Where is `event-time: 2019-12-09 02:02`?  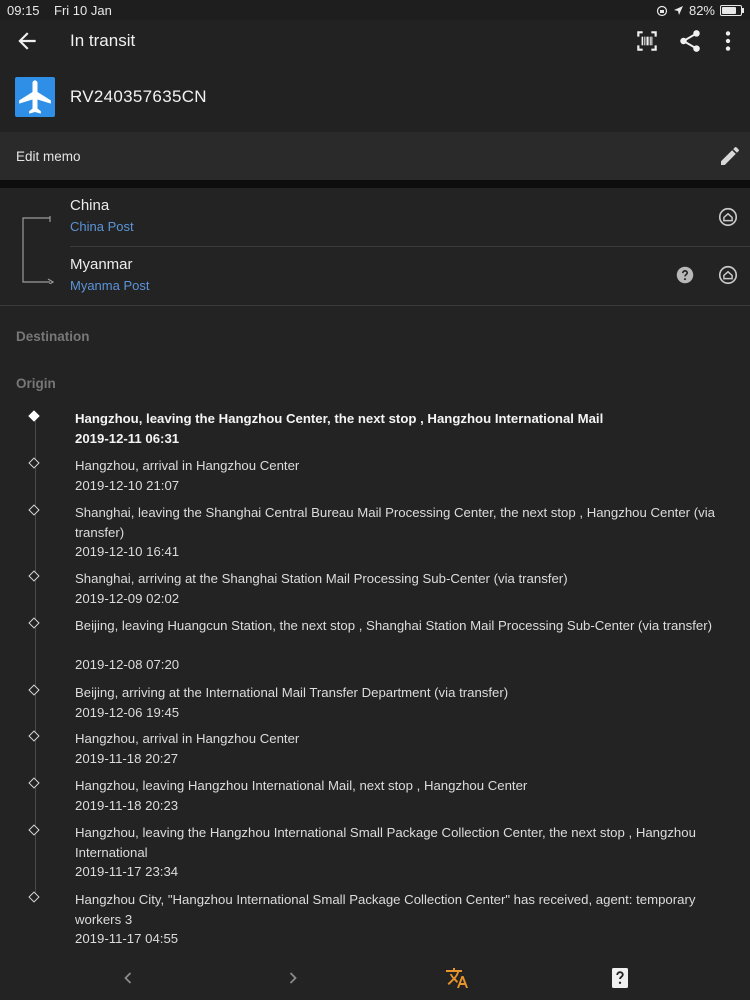 event-time: 2019-12-09 02:02 is located at coordinates (127, 598).